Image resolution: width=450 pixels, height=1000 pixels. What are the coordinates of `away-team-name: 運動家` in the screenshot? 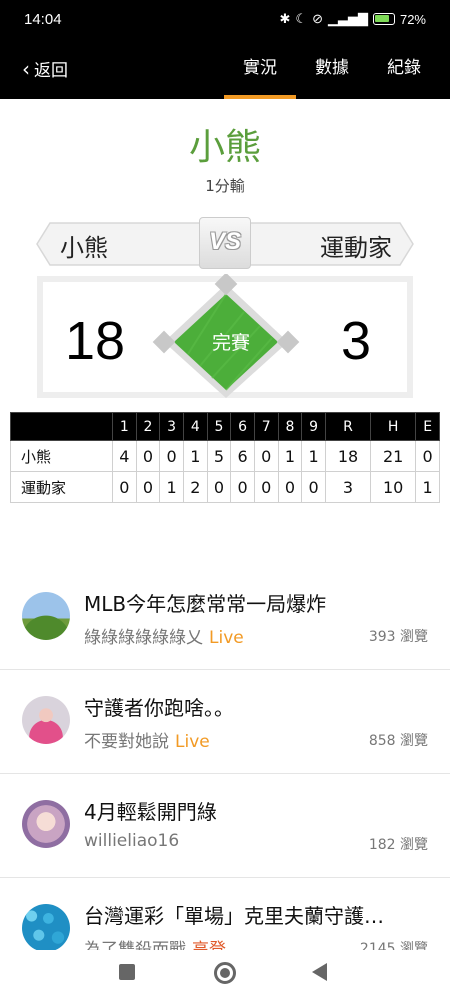 It's located at (356, 245).